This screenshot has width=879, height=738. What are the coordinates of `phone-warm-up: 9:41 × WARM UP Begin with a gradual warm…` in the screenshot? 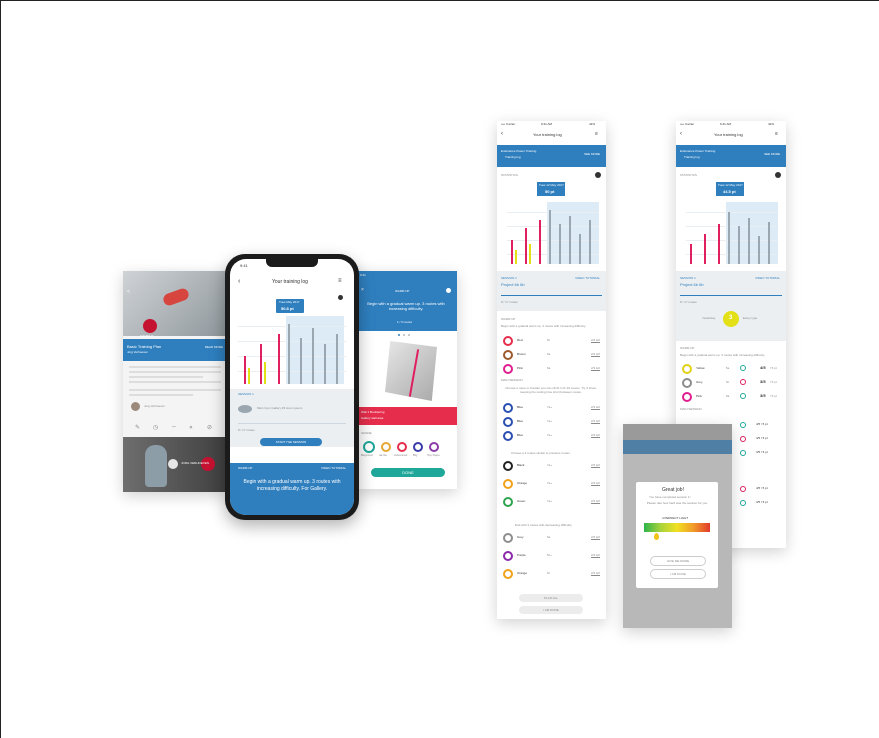 It's located at (406, 380).